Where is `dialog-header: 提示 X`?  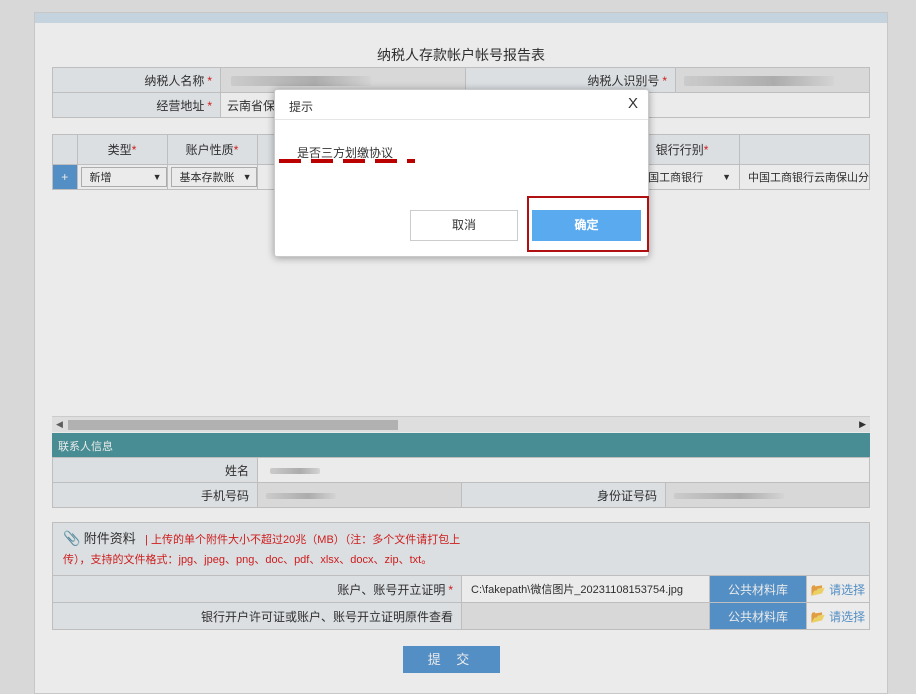 dialog-header: 提示 X is located at coordinates (461, 105).